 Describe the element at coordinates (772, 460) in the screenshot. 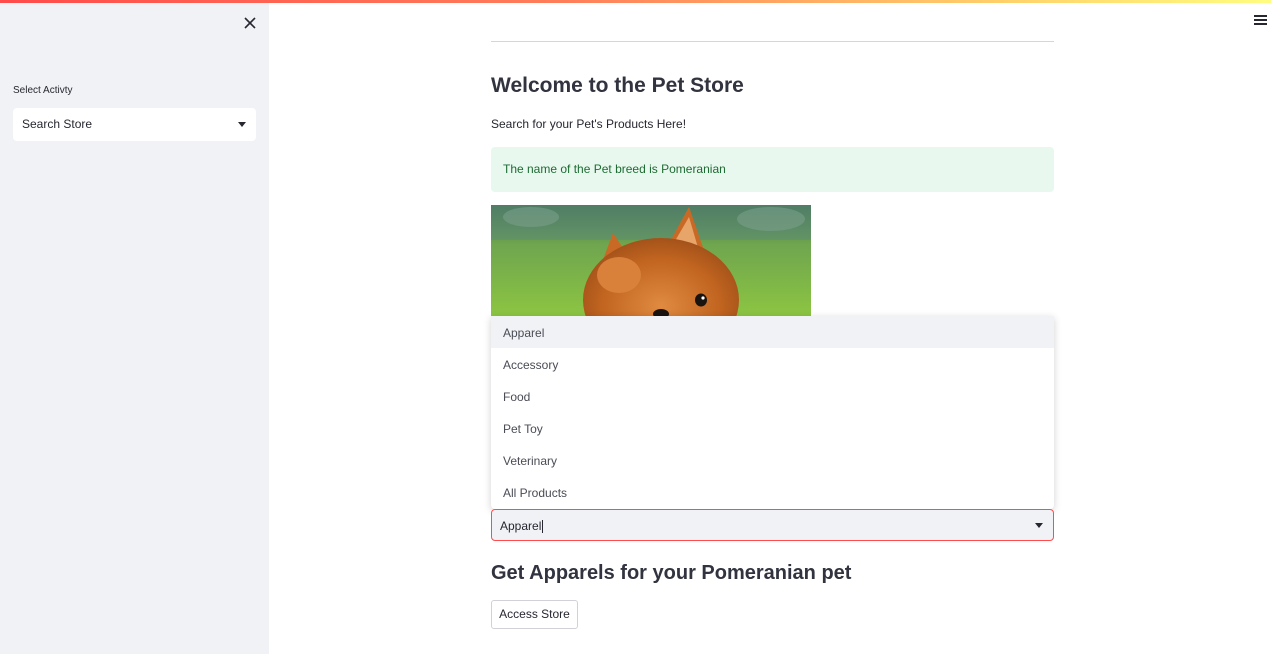

I see `dropdown-option-veterinary: Veterinary` at that location.